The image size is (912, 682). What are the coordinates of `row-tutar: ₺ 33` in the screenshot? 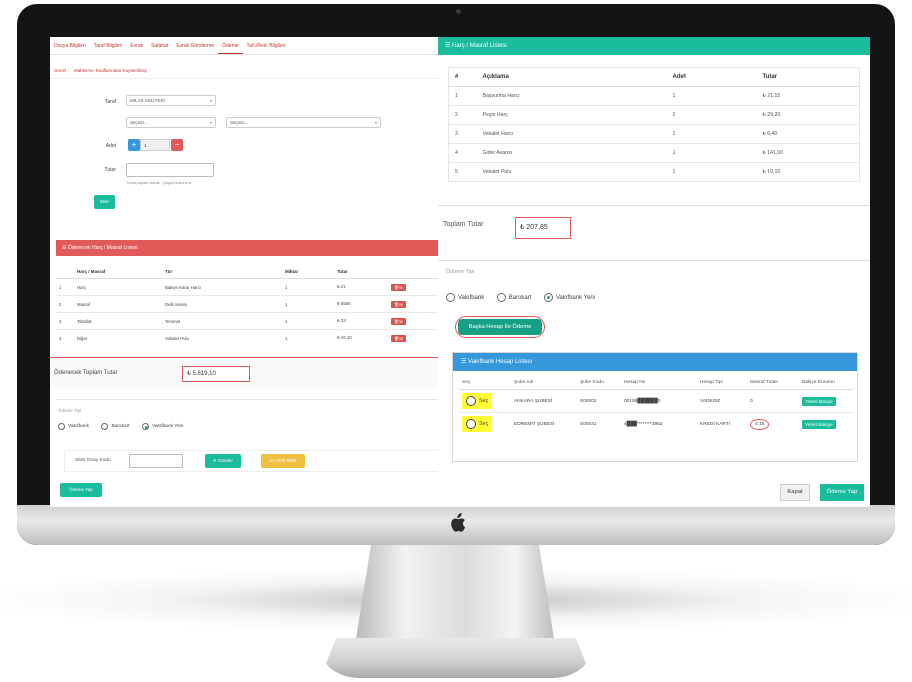 It's located at (361, 321).